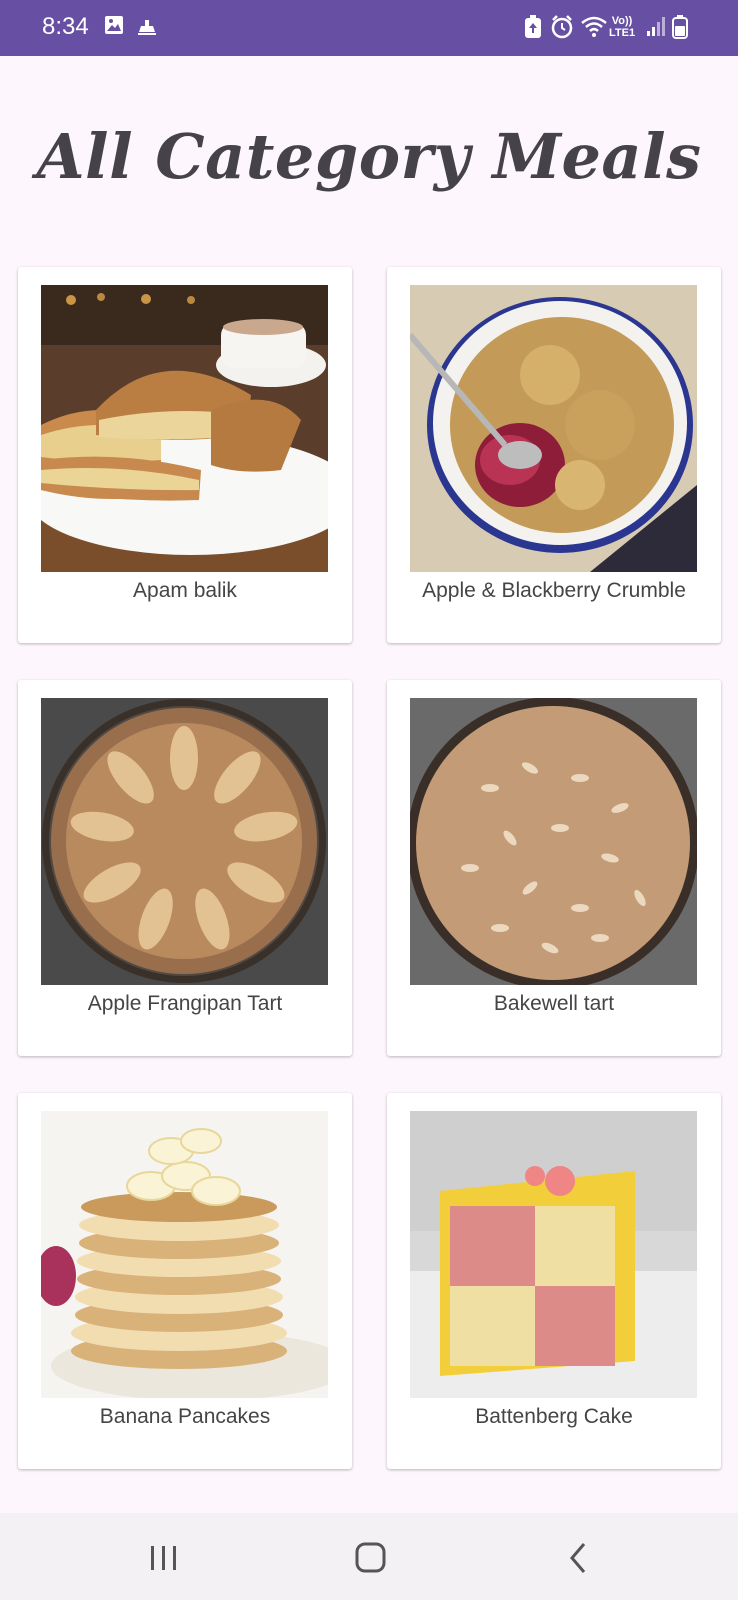 The image size is (738, 1600). I want to click on apple-blackberry-crumble-photo, so click(553, 428).